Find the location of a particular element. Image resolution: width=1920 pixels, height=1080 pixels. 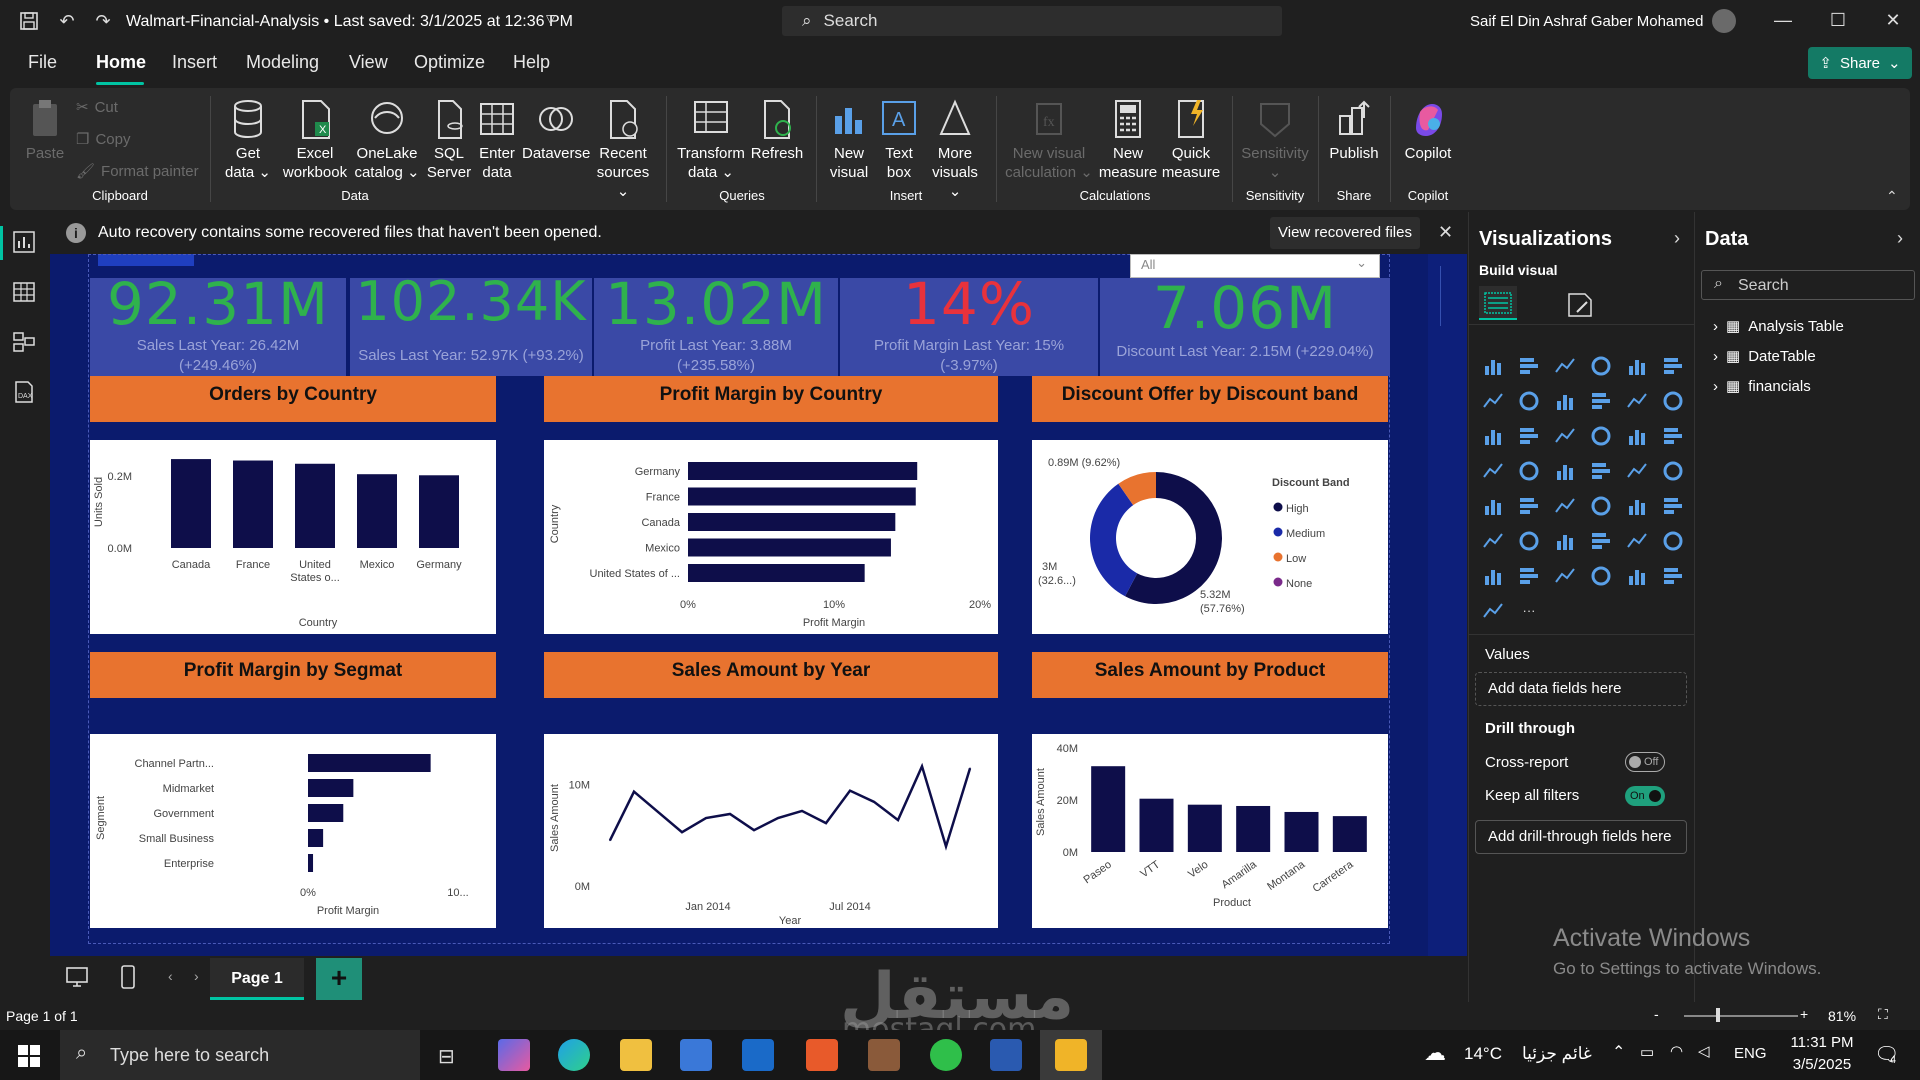

menu-modeling: Modeling is located at coordinates (282, 62).